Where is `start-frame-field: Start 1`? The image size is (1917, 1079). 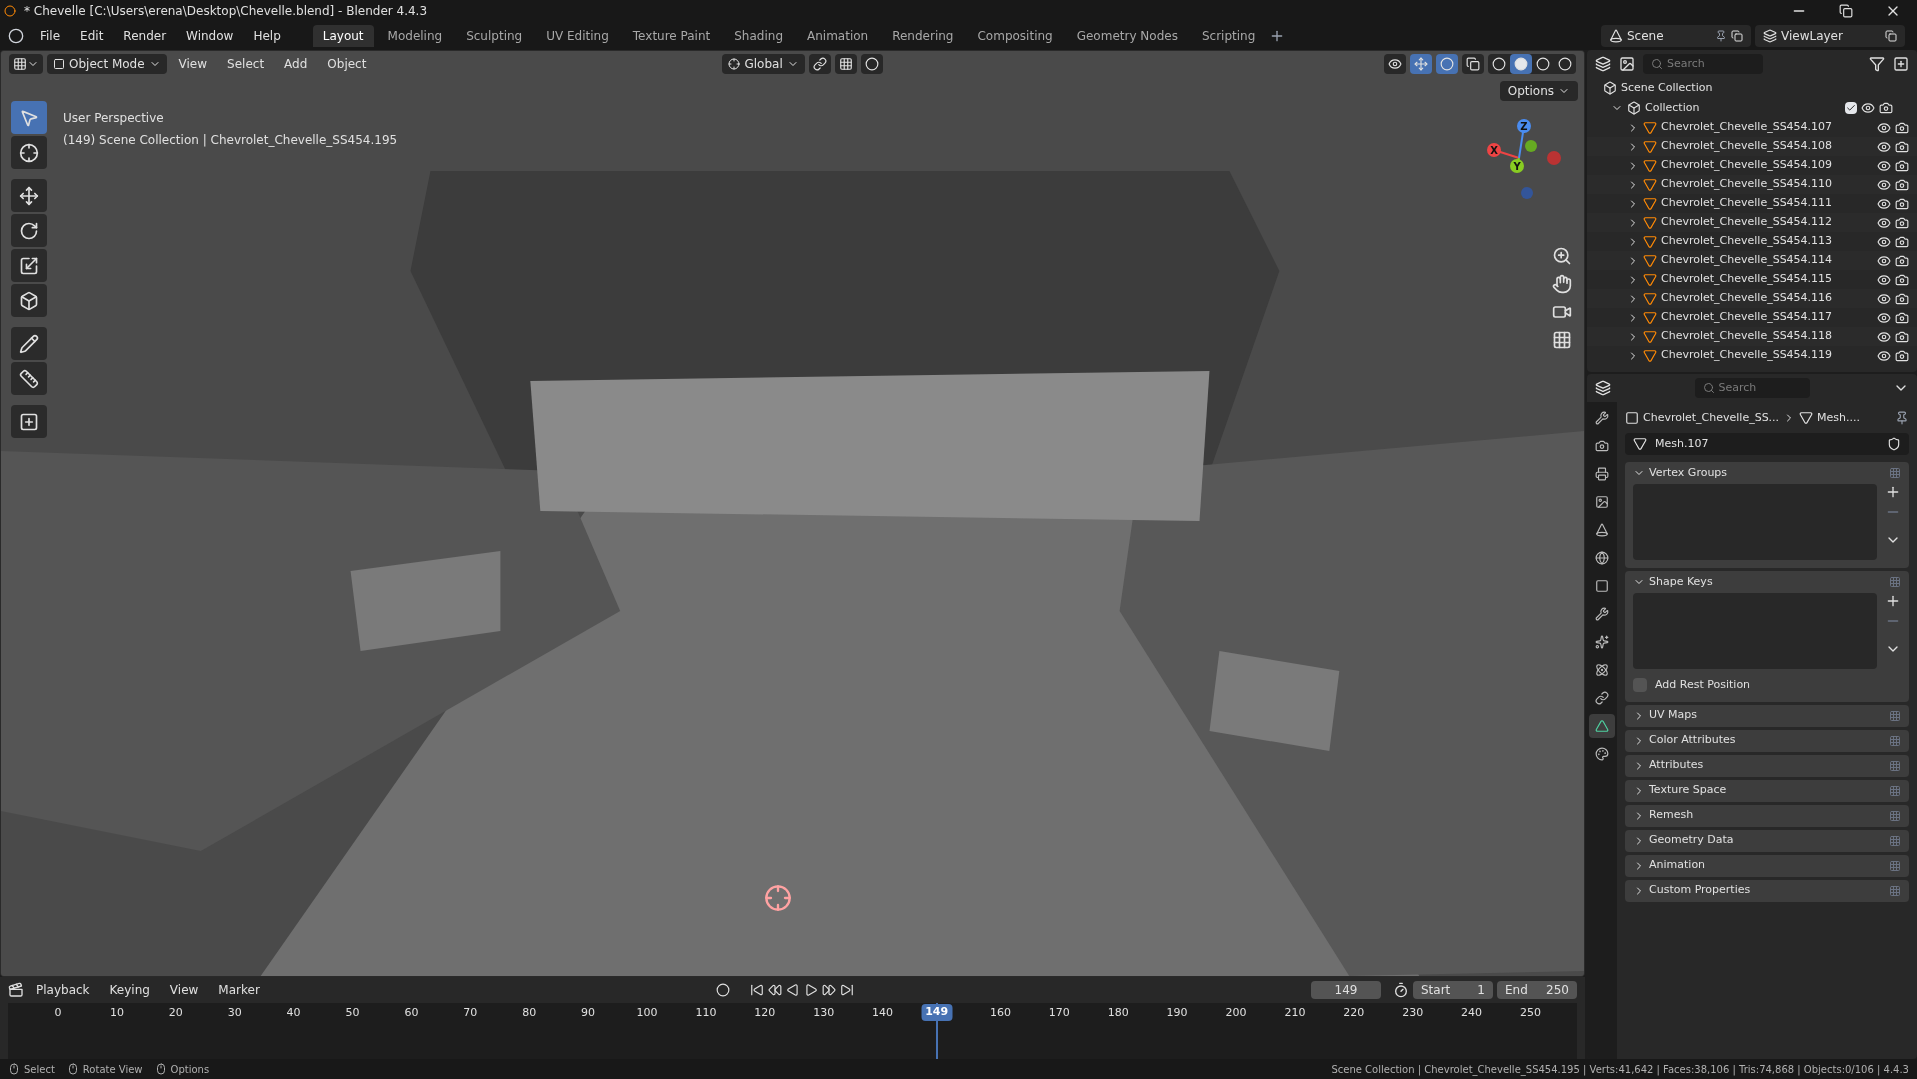 start-frame-field: Start 1 is located at coordinates (1453, 990).